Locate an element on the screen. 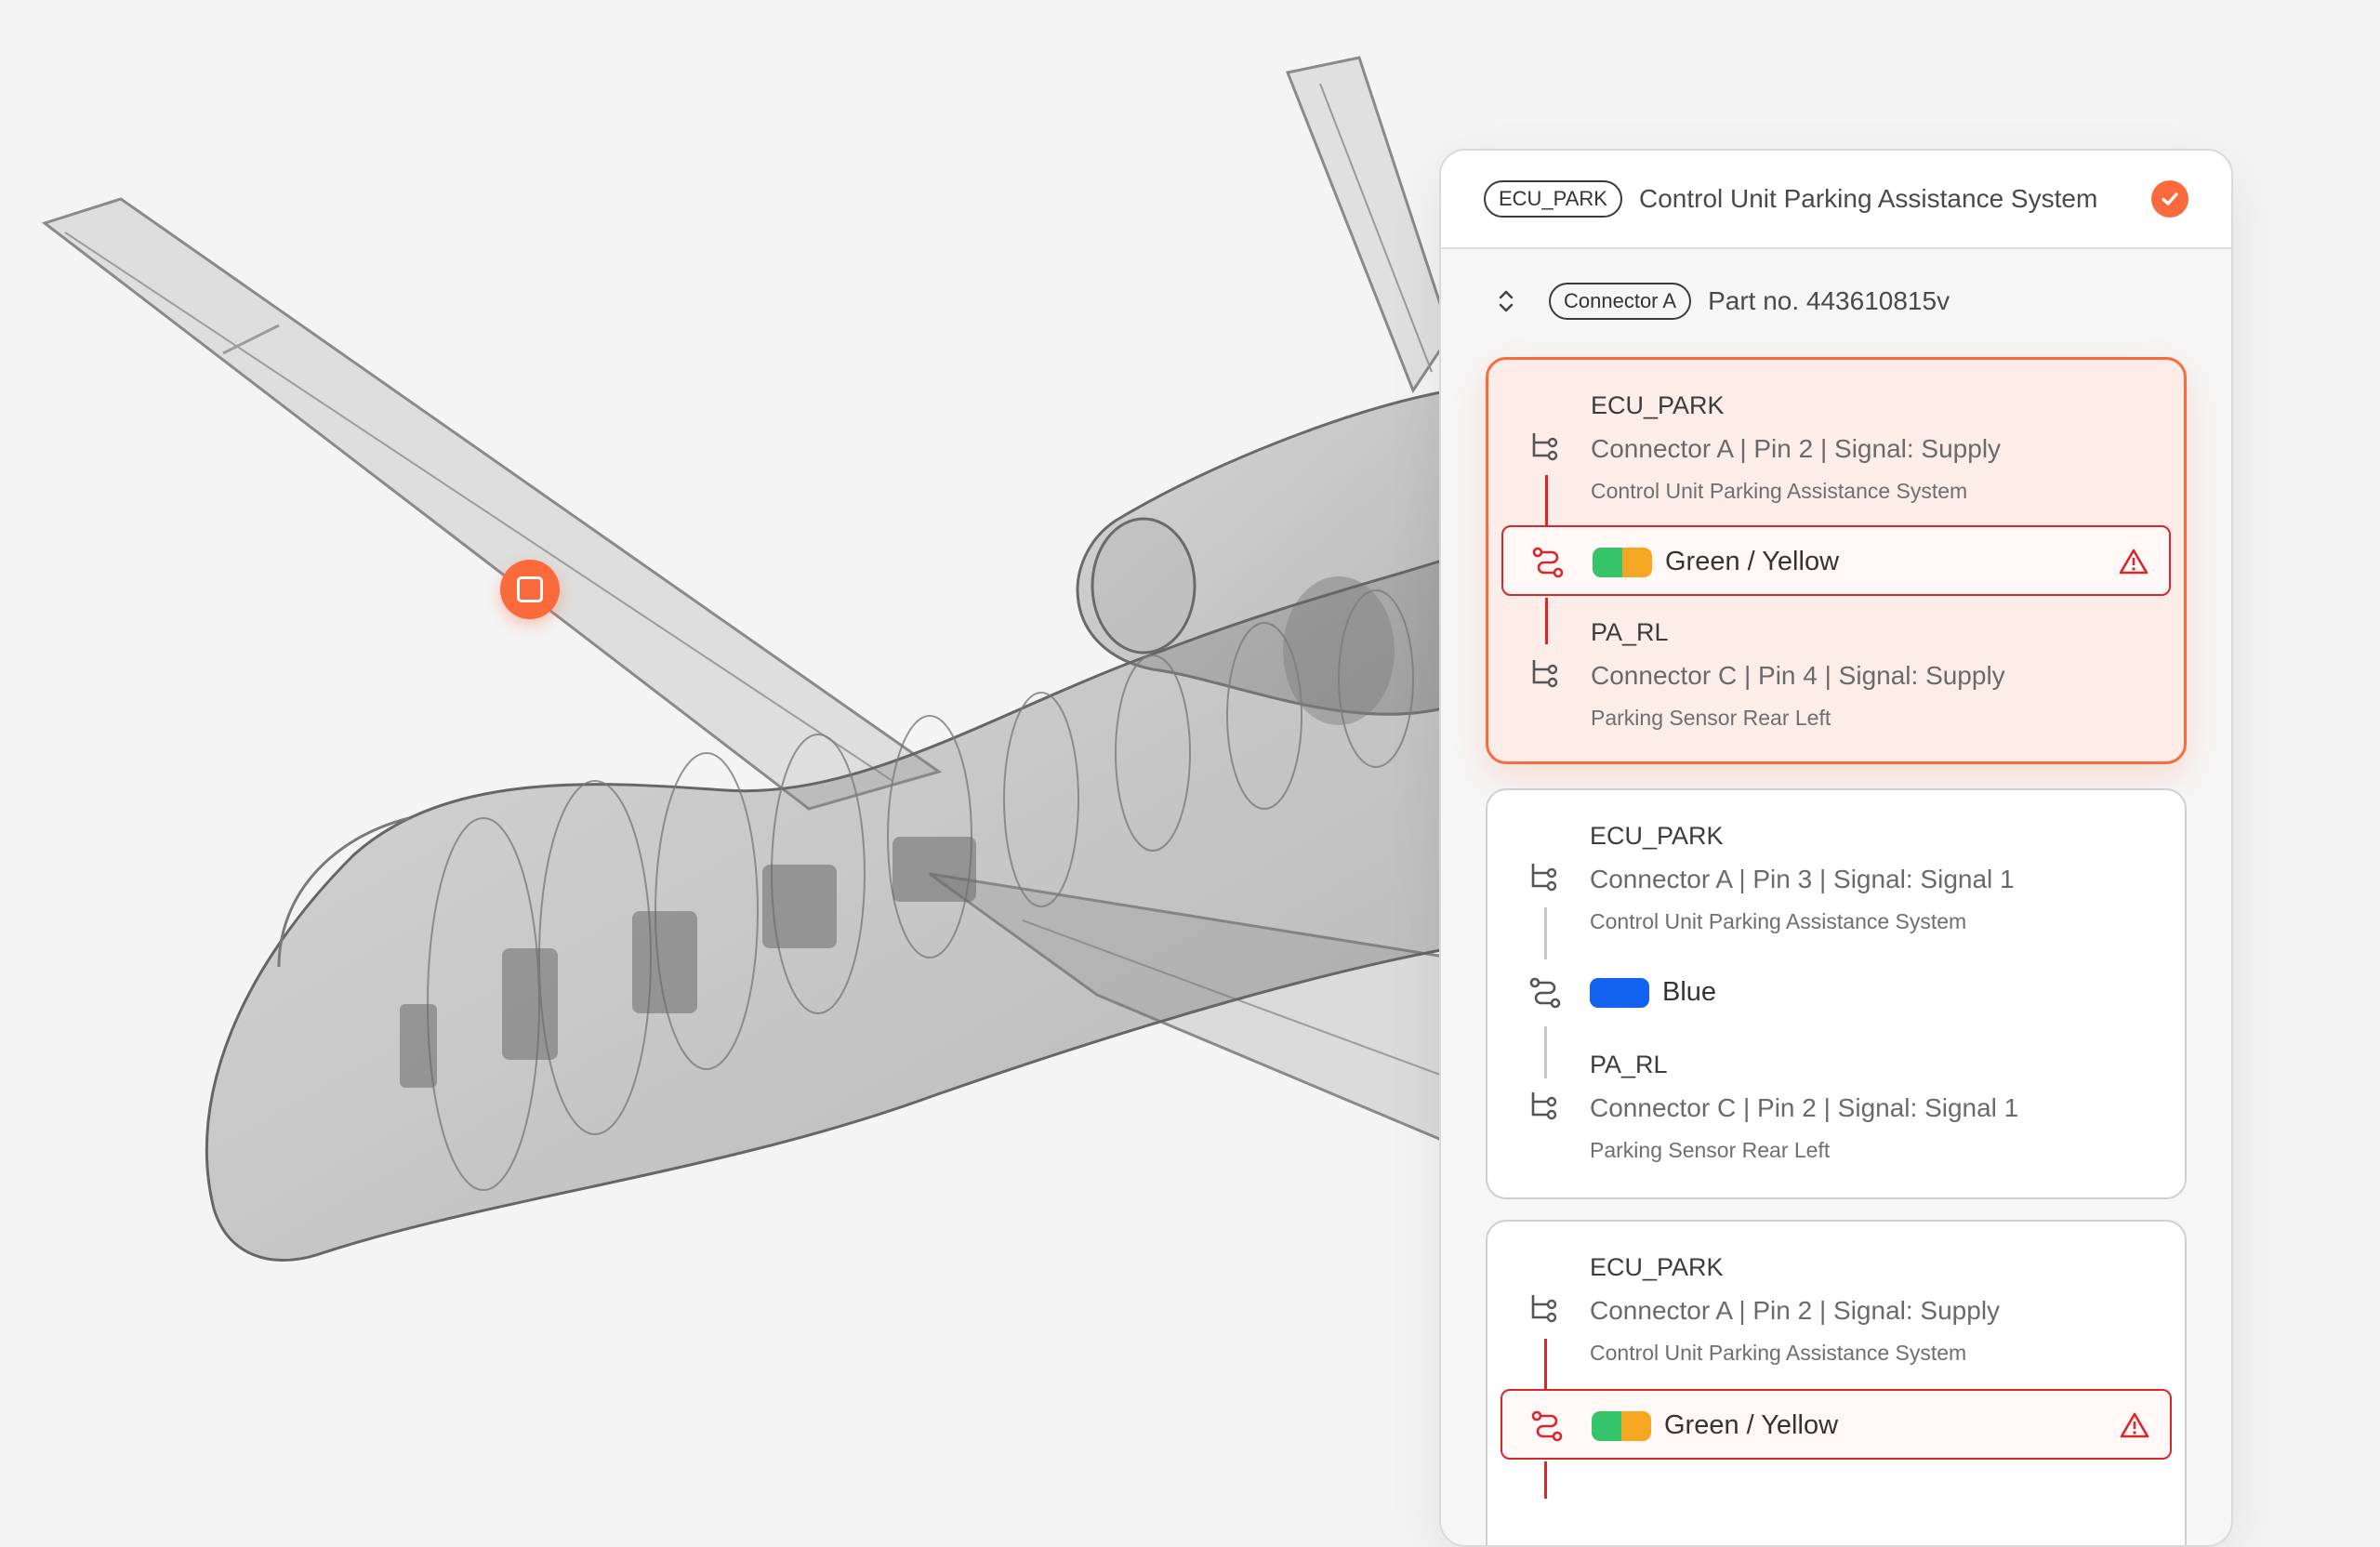 Image resolution: width=2380 pixels, height=1547 pixels. selection-marker-icon is located at coordinates (530, 589).